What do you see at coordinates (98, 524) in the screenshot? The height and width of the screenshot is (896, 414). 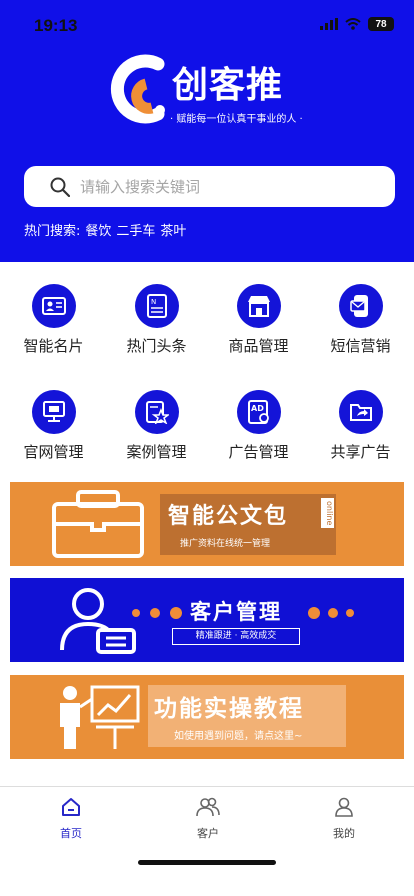 I see `briefcase-icon` at bounding box center [98, 524].